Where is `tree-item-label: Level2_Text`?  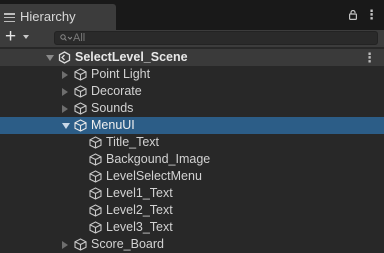
tree-item-label: Level2_Text is located at coordinates (139, 210).